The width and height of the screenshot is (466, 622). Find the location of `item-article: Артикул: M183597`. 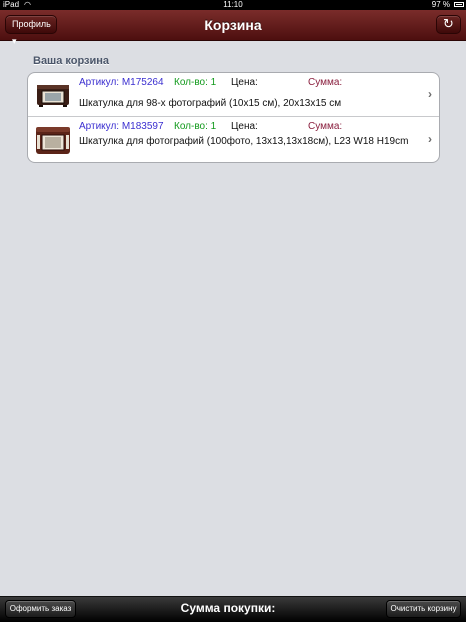

item-article: Артикул: M183597 is located at coordinates (121, 126).